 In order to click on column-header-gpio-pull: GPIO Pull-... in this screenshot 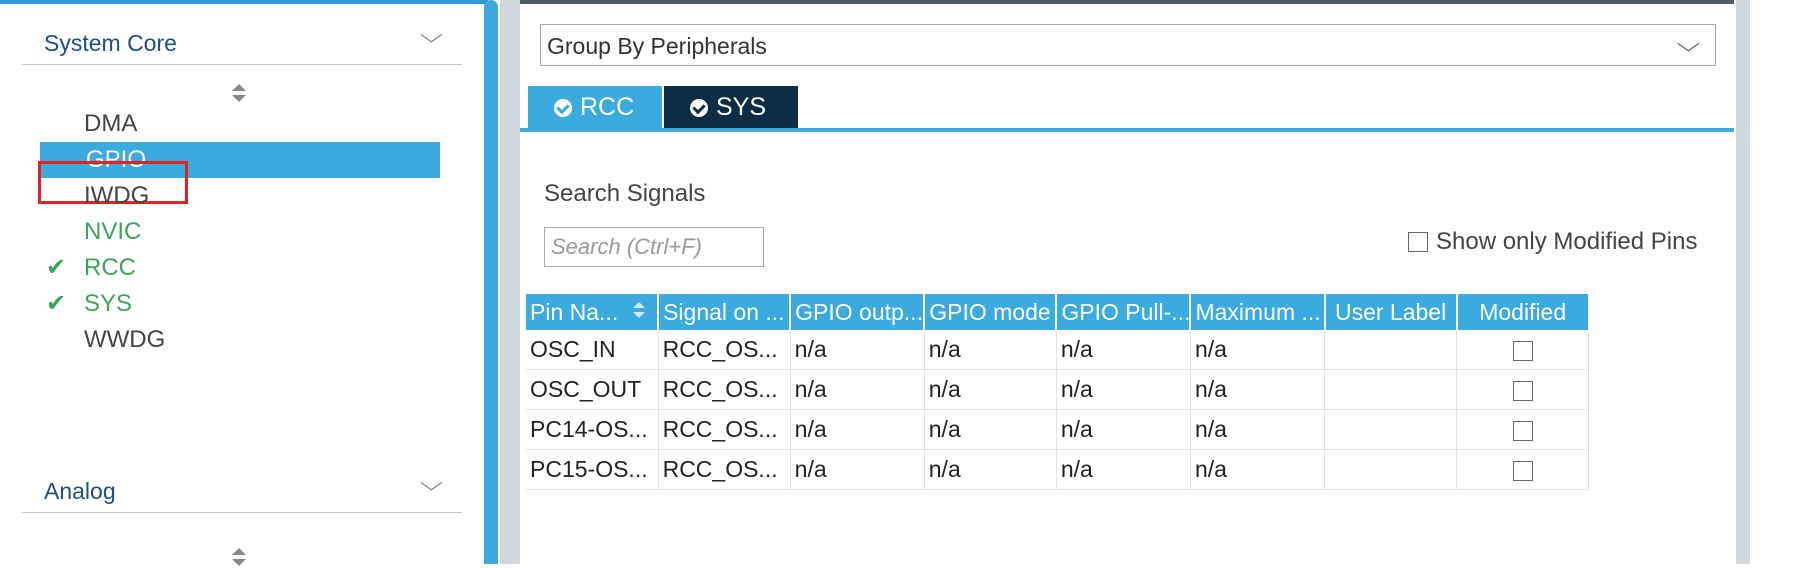, I will do `click(1124, 312)`.